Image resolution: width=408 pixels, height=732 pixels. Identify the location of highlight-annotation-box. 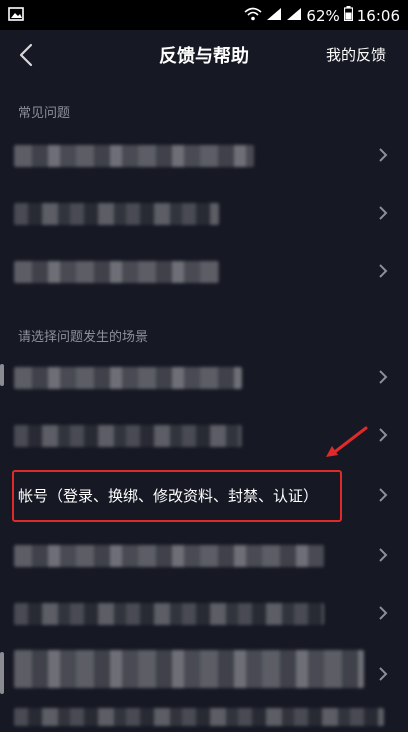
(177, 496).